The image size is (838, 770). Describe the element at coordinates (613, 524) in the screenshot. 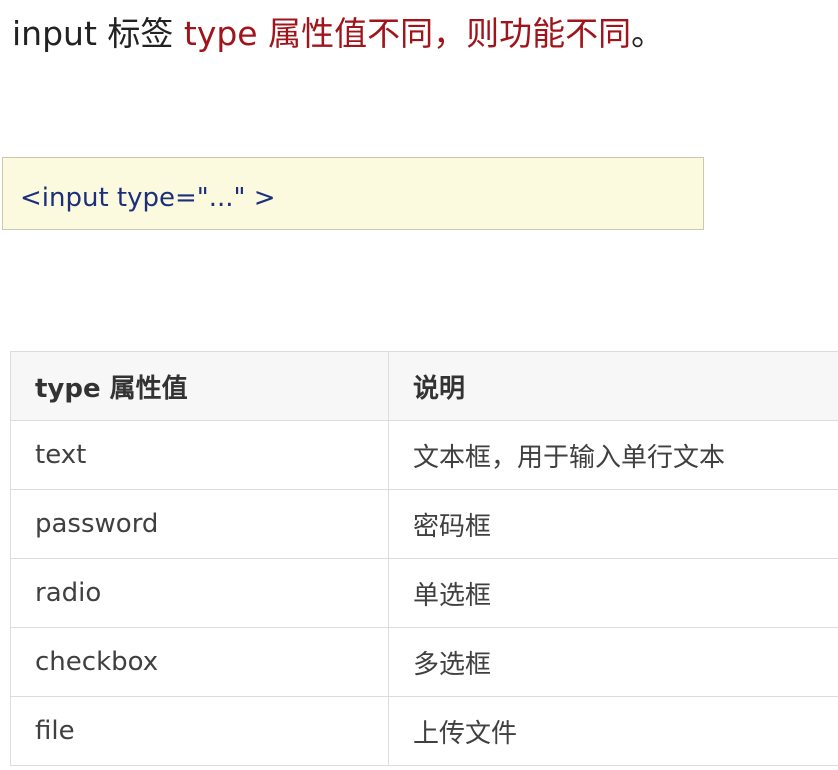

I see `cell-description: 密码框` at that location.